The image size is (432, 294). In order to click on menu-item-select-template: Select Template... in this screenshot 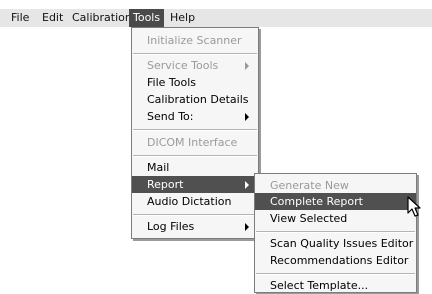, I will do `click(335, 285)`.